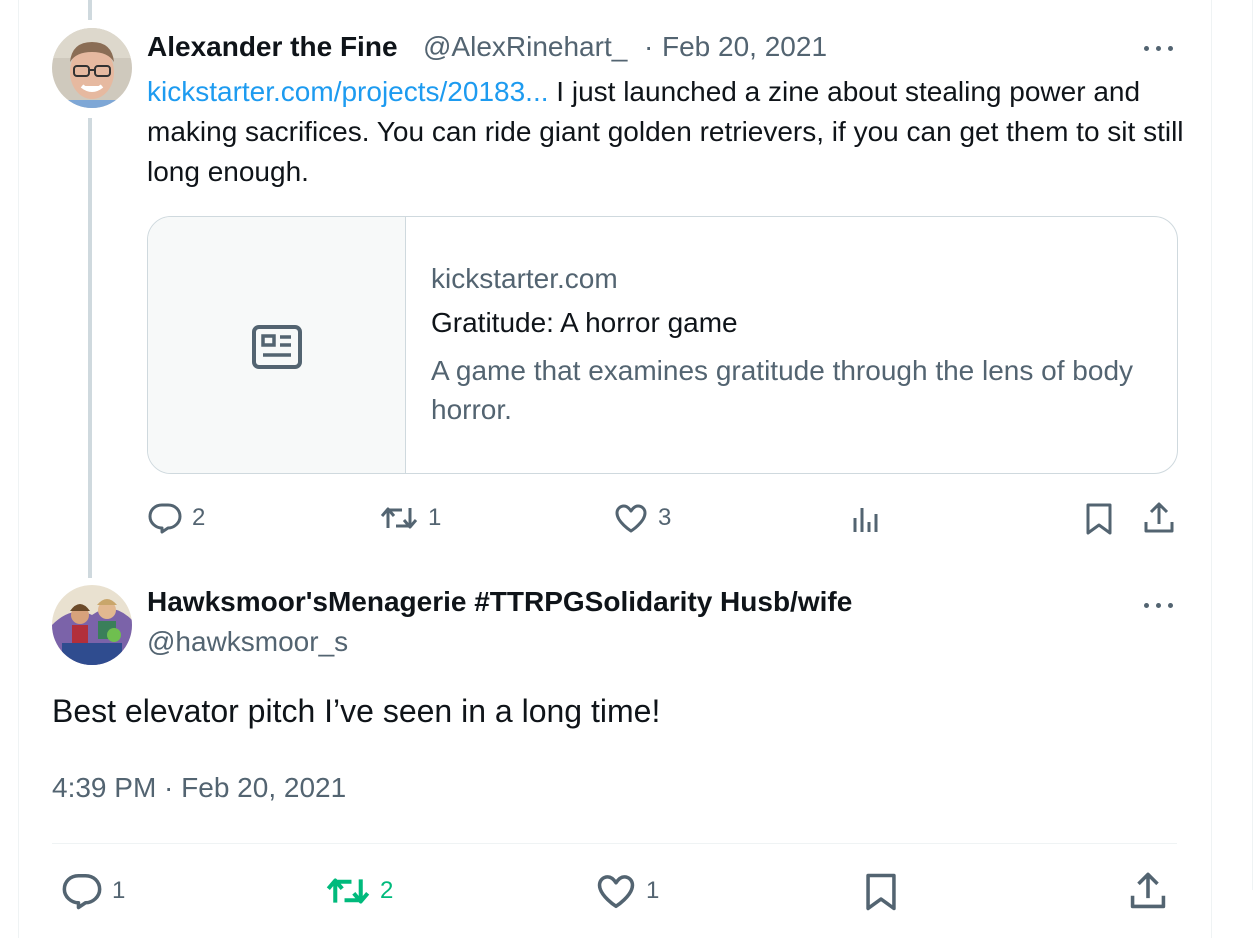 The image size is (1260, 938). I want to click on card-domain: kickstarter.com, so click(524, 278).